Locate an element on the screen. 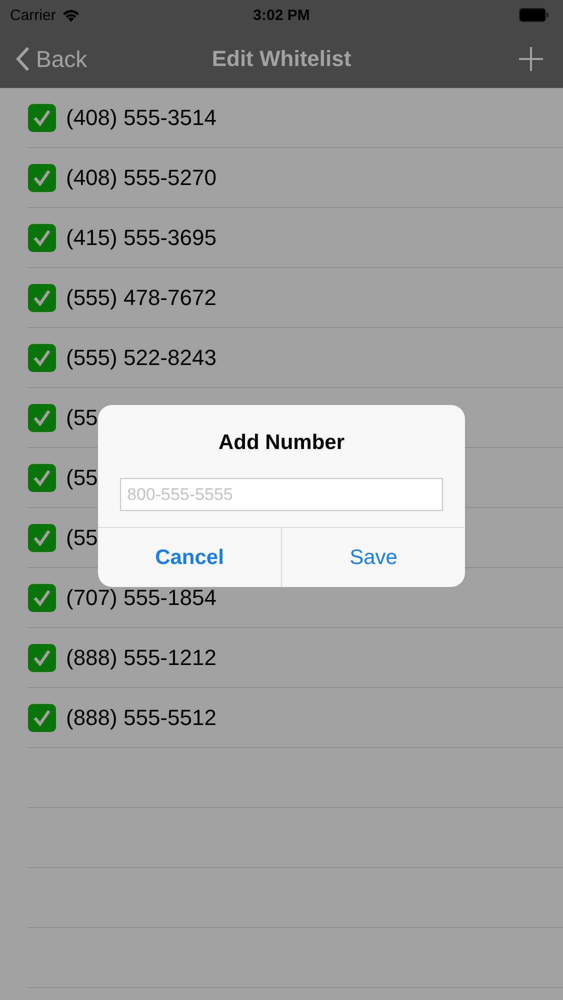 The image size is (563, 1000). plus-icon is located at coordinates (531, 59).